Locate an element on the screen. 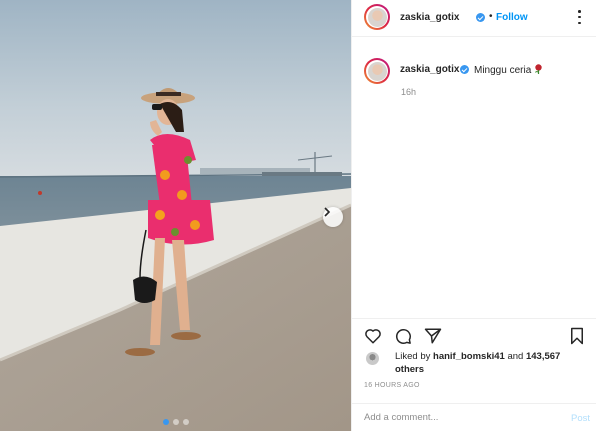  comment-icon is located at coordinates (403, 336).